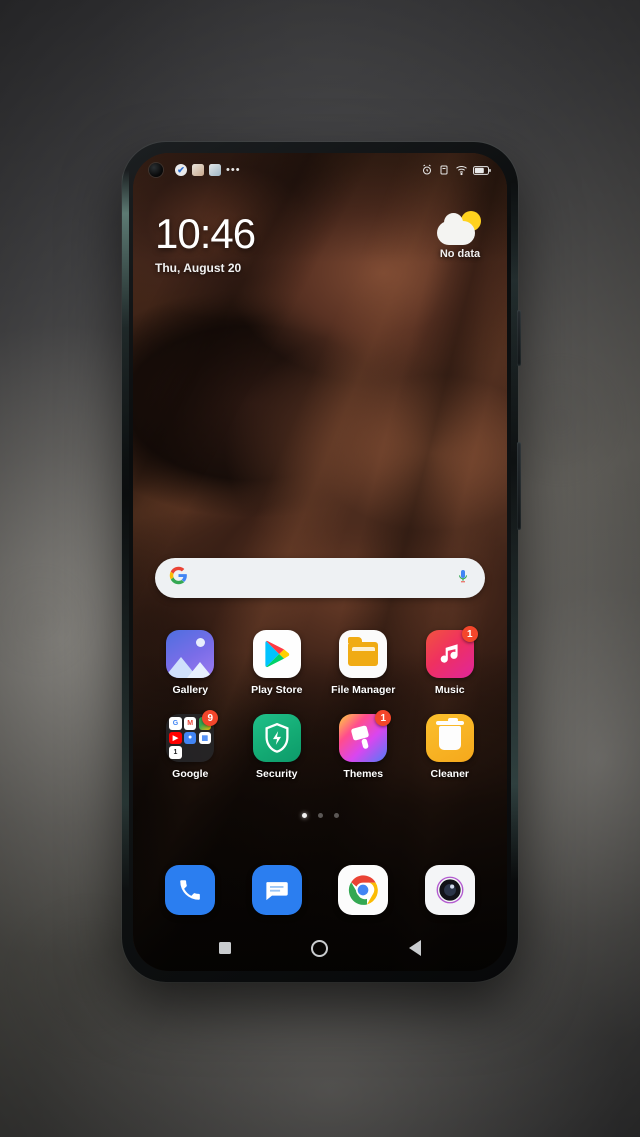  What do you see at coordinates (320, 661) in the screenshot?
I see `app-row-1: Gallery Play Store File Manager 1 Music` at bounding box center [320, 661].